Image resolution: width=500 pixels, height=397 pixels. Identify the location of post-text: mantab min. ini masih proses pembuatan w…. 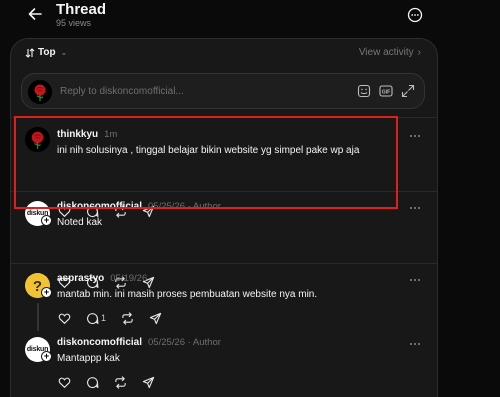
(187, 294).